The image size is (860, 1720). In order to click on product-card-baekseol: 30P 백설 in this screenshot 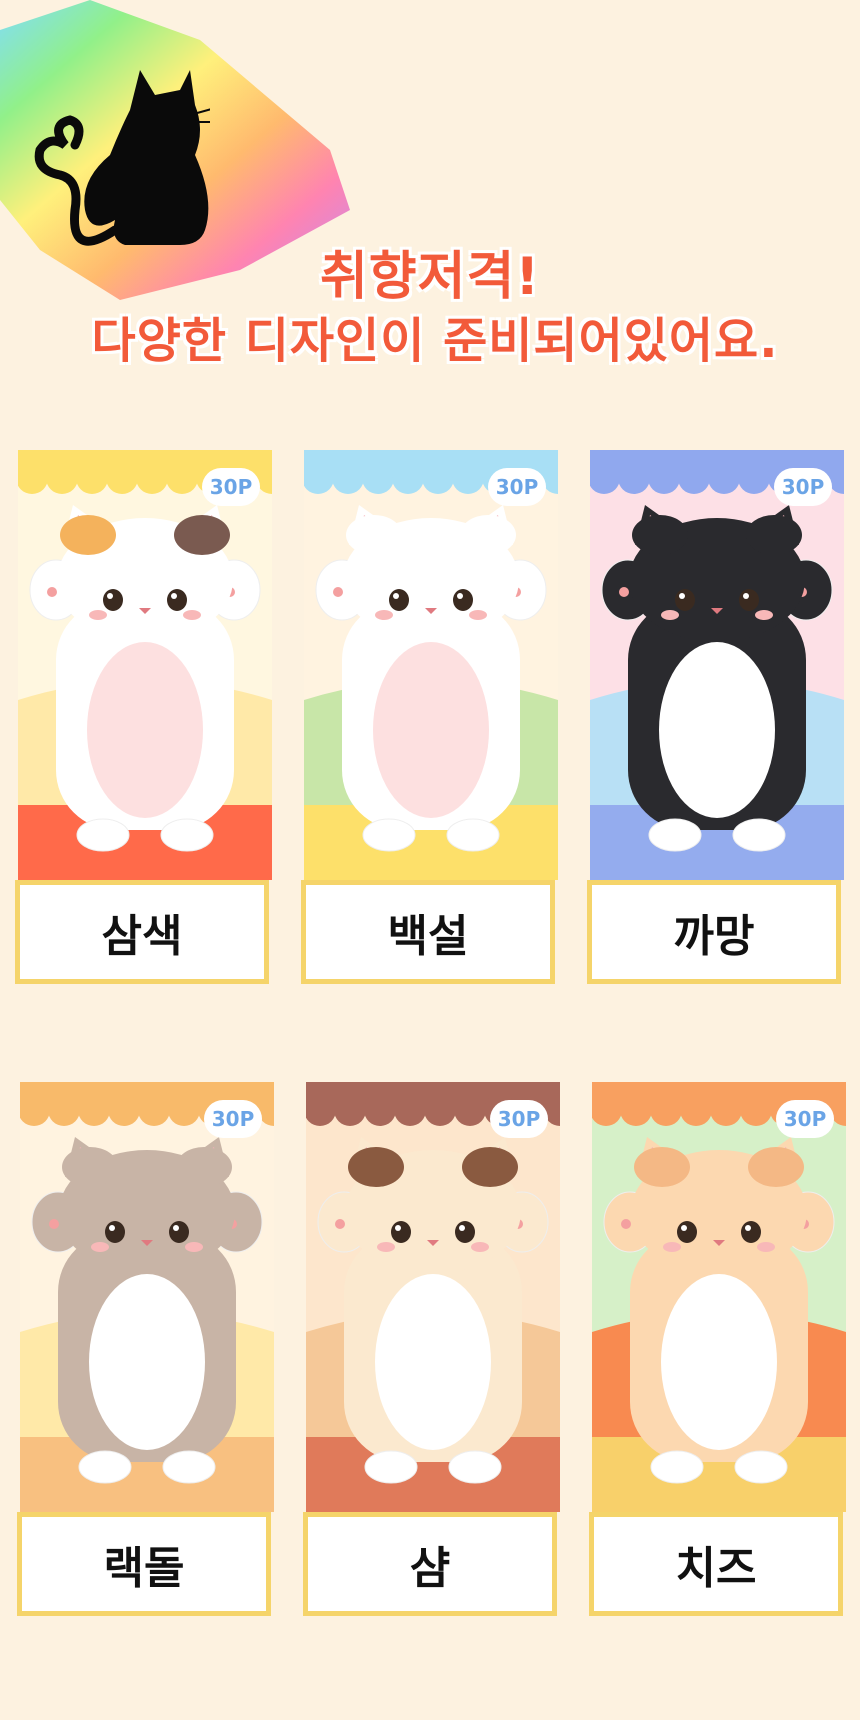, I will do `click(429, 720)`.